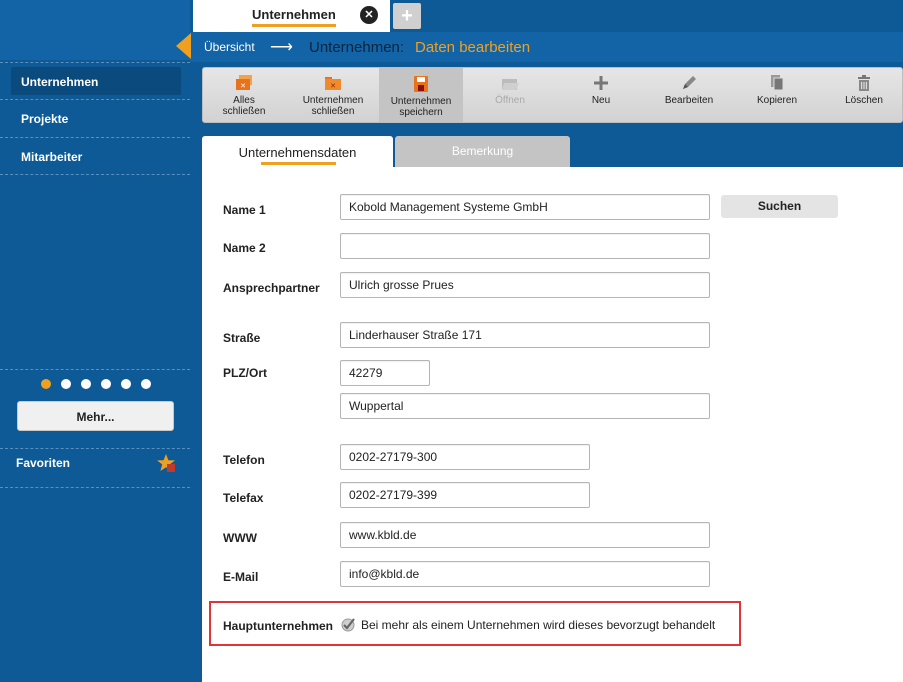 Image resolution: width=903 pixels, height=682 pixels. What do you see at coordinates (689, 82) in the screenshot?
I see `pencil-icon` at bounding box center [689, 82].